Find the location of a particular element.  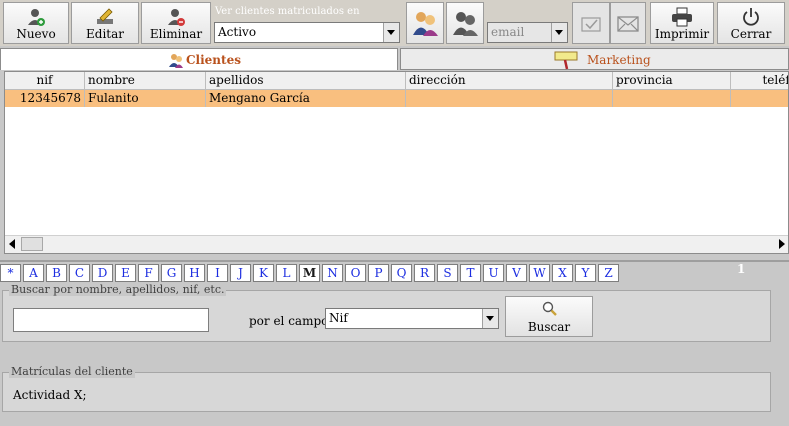

tab-marketing: Marketing is located at coordinates (594, 59).